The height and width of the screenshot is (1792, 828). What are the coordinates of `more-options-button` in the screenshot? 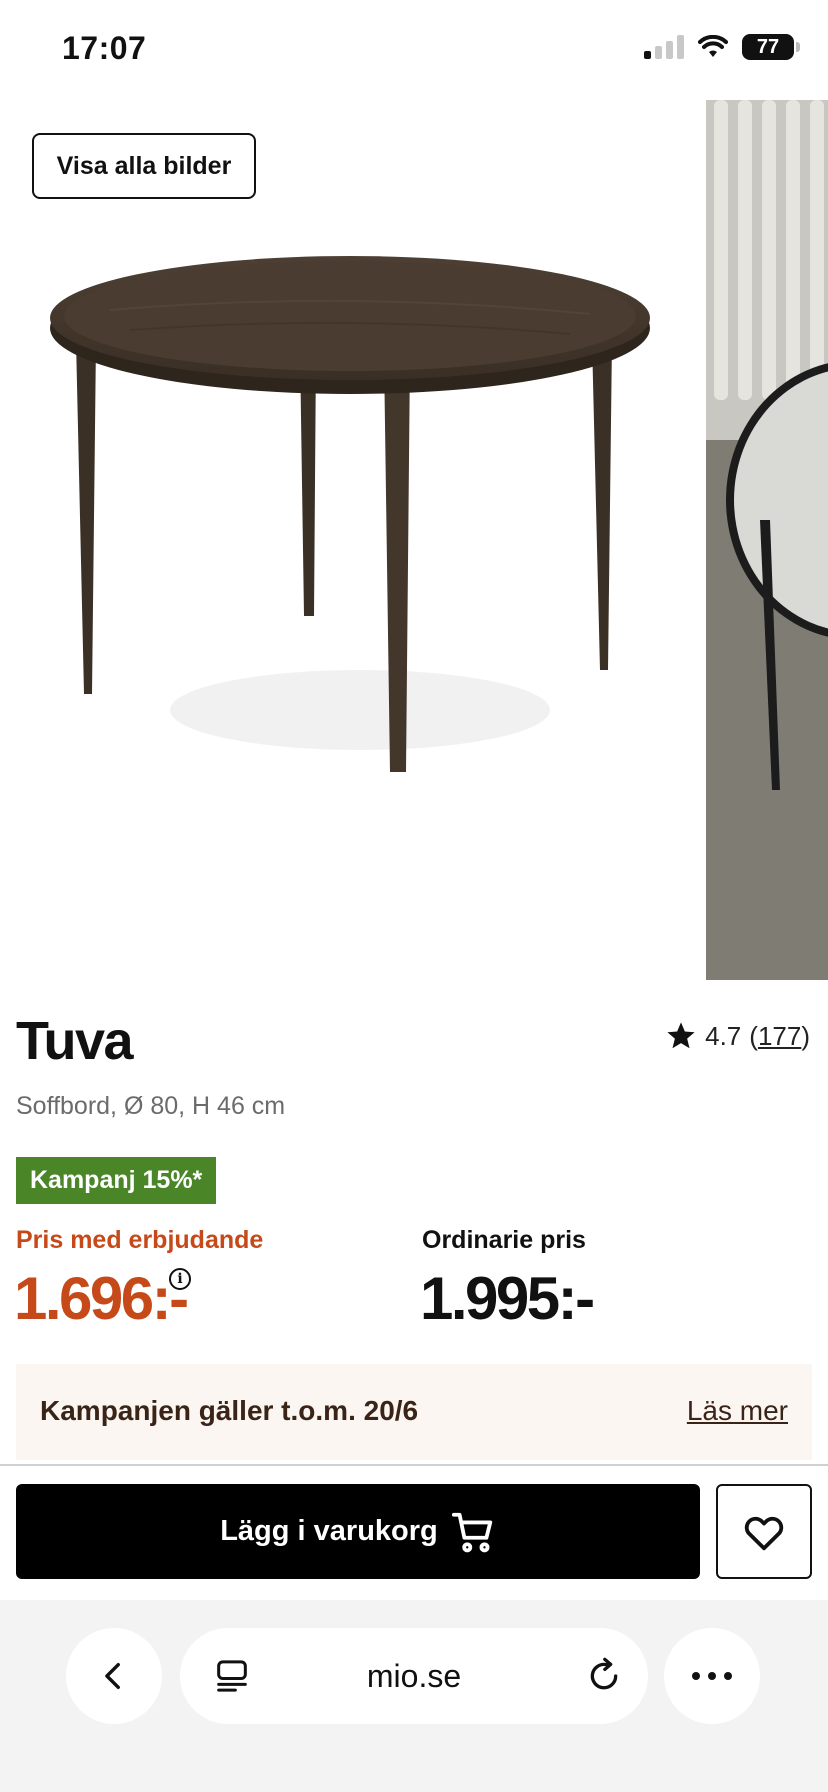 It's located at (712, 1676).